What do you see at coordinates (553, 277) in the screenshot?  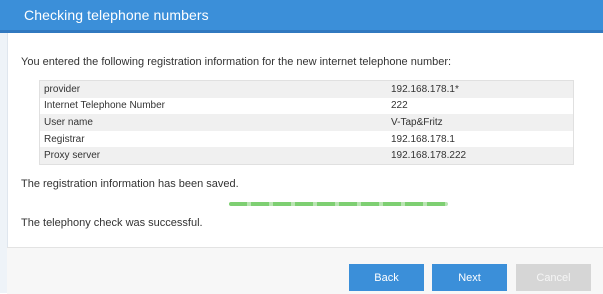 I see `cancel-button: Cancel` at bounding box center [553, 277].